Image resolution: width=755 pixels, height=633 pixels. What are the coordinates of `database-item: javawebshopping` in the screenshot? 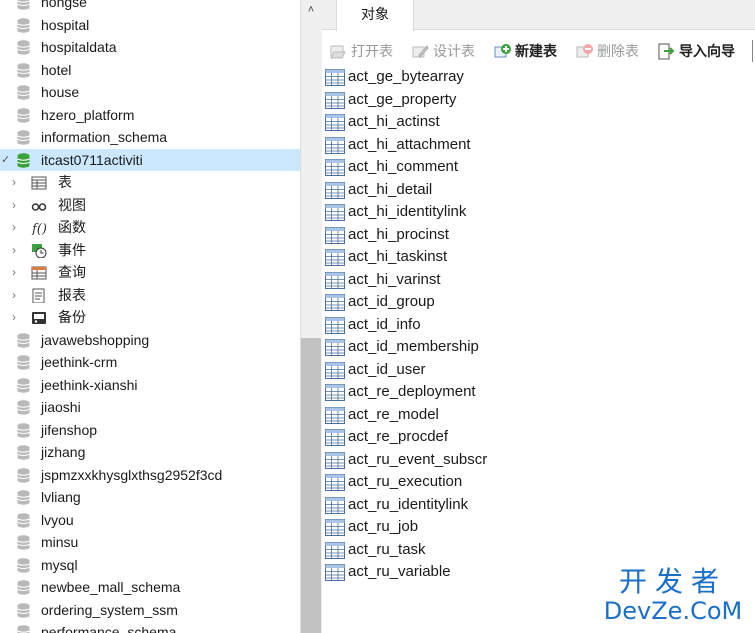 It's located at (150, 340).